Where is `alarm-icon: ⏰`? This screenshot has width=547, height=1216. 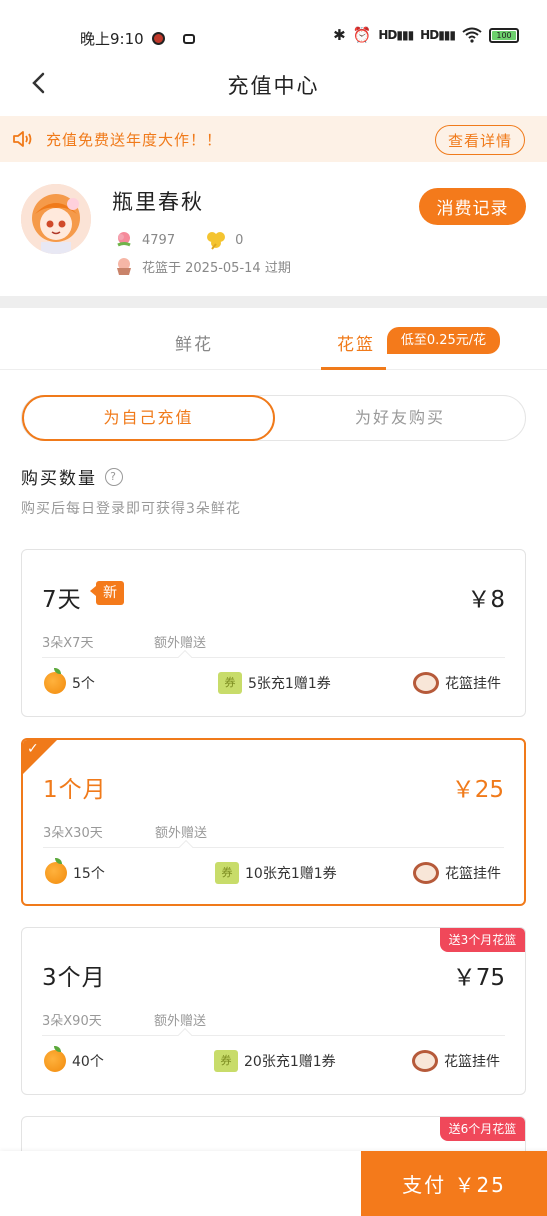 alarm-icon: ⏰ is located at coordinates (362, 35).